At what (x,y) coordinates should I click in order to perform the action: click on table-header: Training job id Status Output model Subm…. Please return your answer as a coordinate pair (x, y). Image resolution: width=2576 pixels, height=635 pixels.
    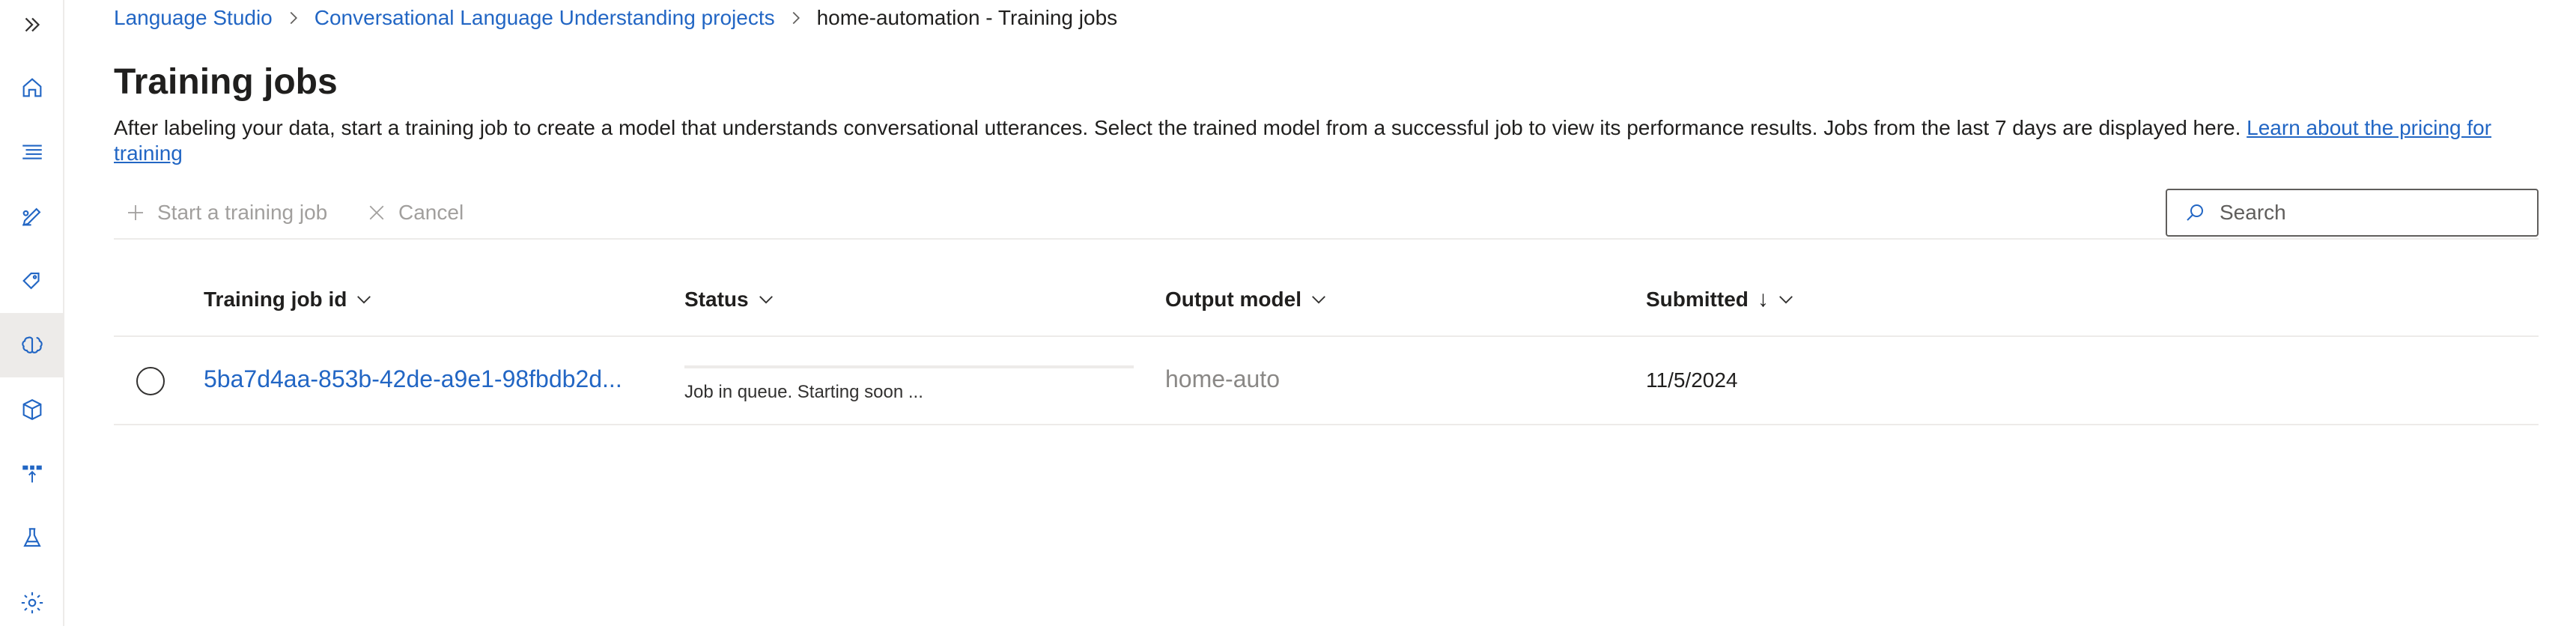
    Looking at the image, I should click on (1326, 299).